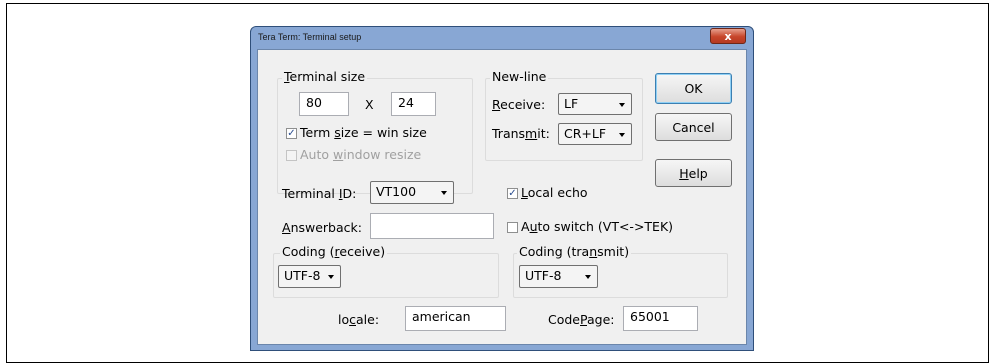 This screenshot has height=363, width=994. I want to click on newline-group, so click(564, 119).